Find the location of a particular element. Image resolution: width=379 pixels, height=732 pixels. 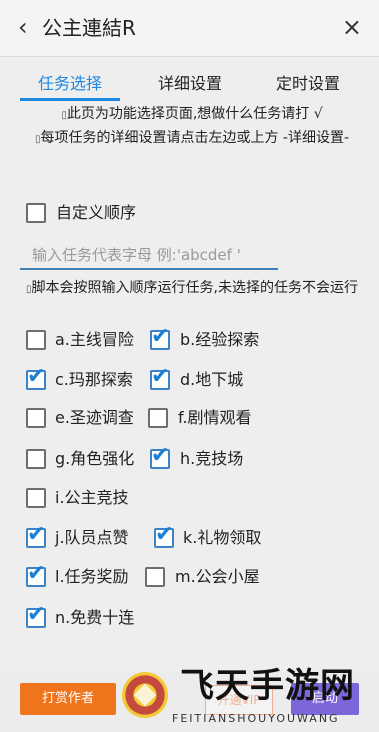

task-label: m.公会小屋 is located at coordinates (217, 577).